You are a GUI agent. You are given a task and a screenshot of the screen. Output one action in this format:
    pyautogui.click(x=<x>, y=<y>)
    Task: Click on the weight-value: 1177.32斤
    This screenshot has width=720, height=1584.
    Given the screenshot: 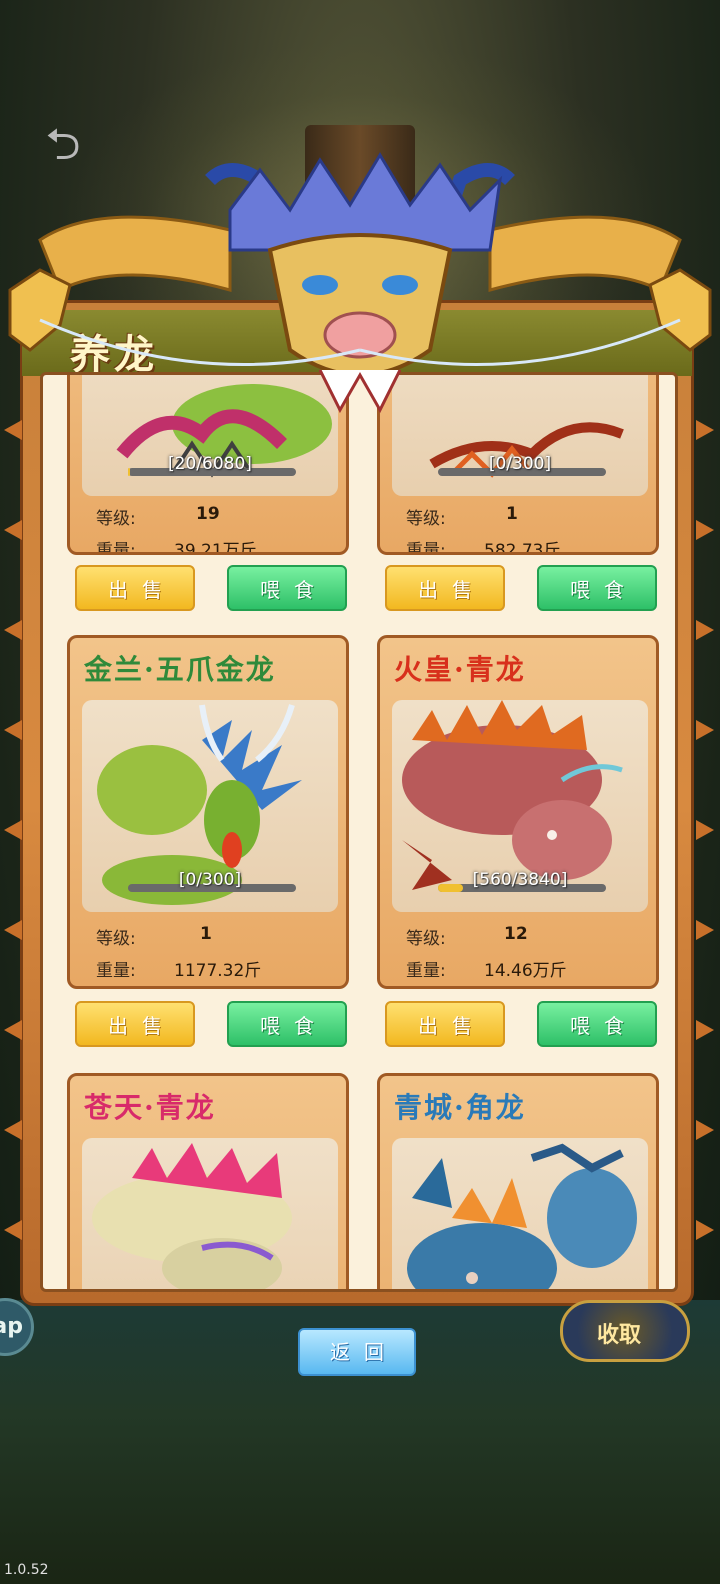 What is the action you would take?
    pyautogui.click(x=218, y=971)
    